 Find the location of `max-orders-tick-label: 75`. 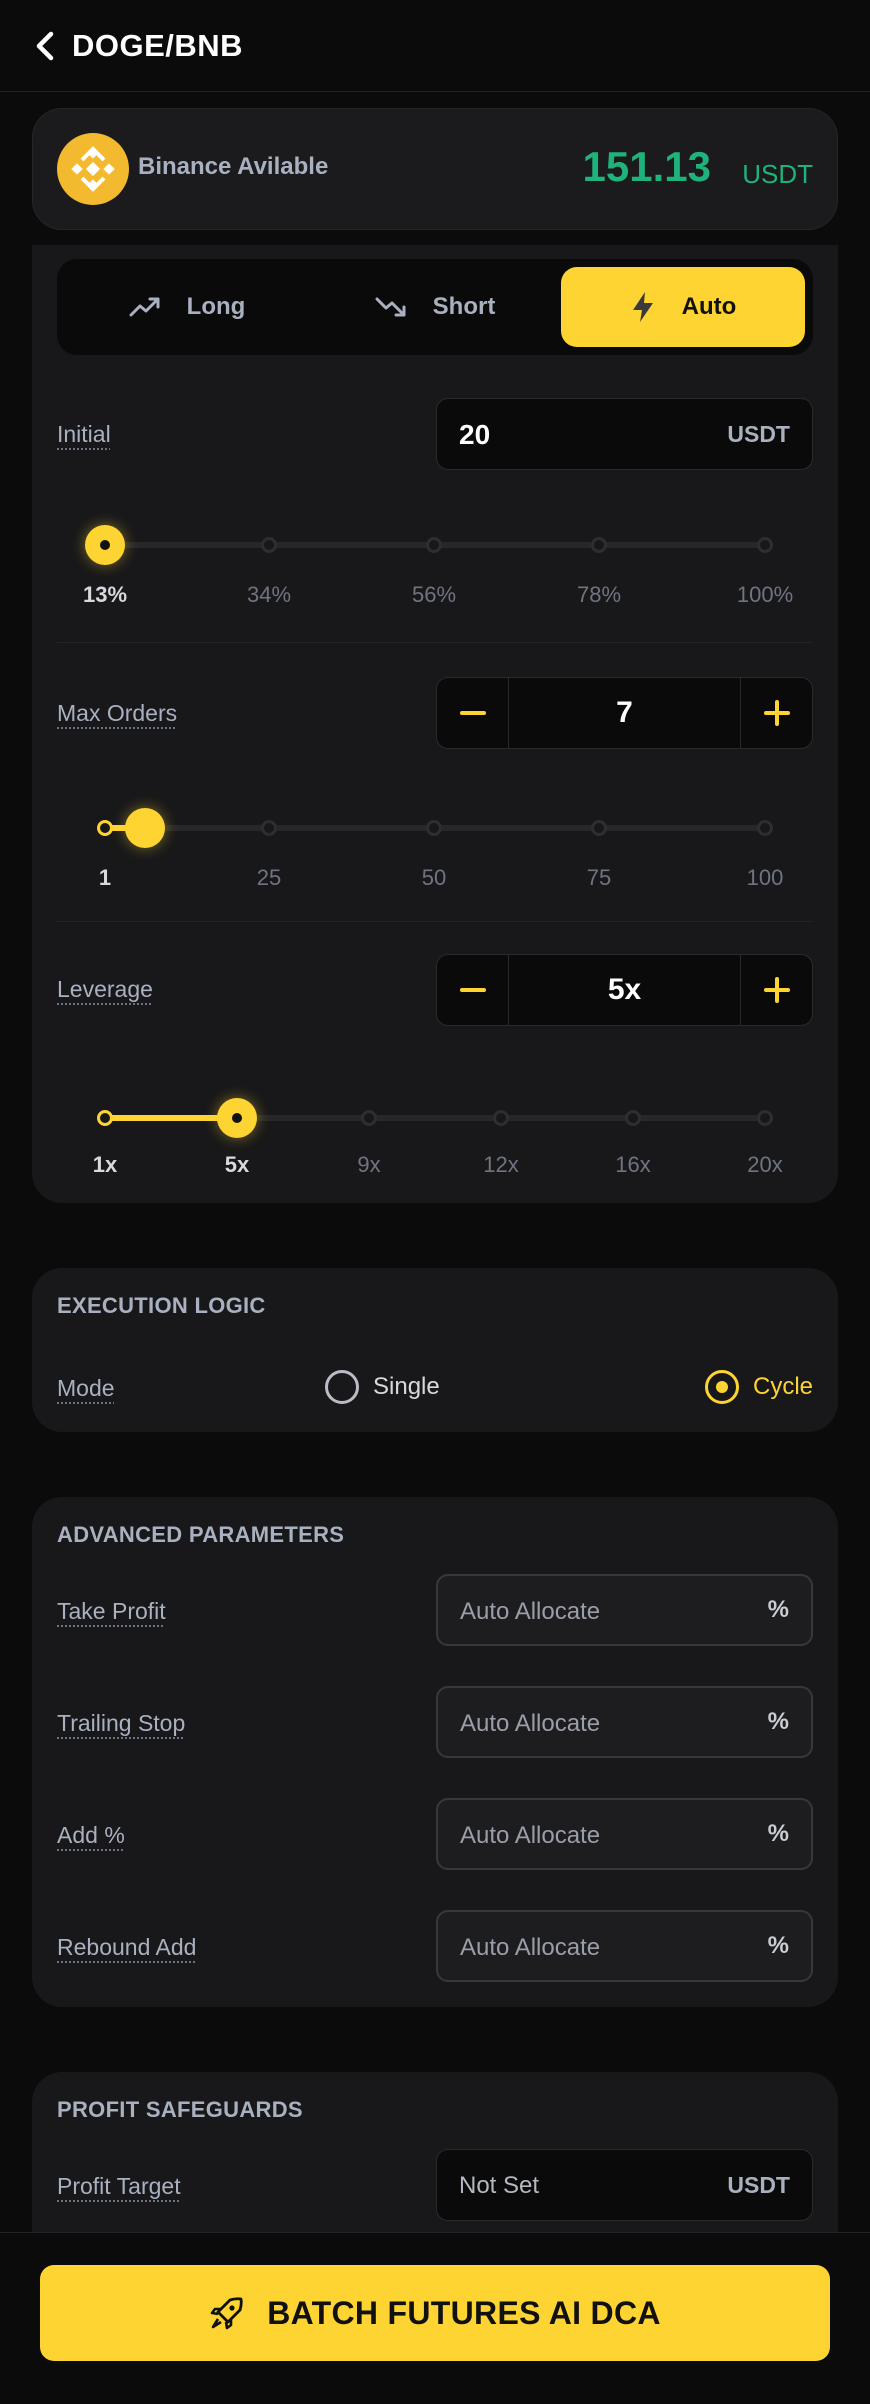

max-orders-tick-label: 75 is located at coordinates (599, 877).